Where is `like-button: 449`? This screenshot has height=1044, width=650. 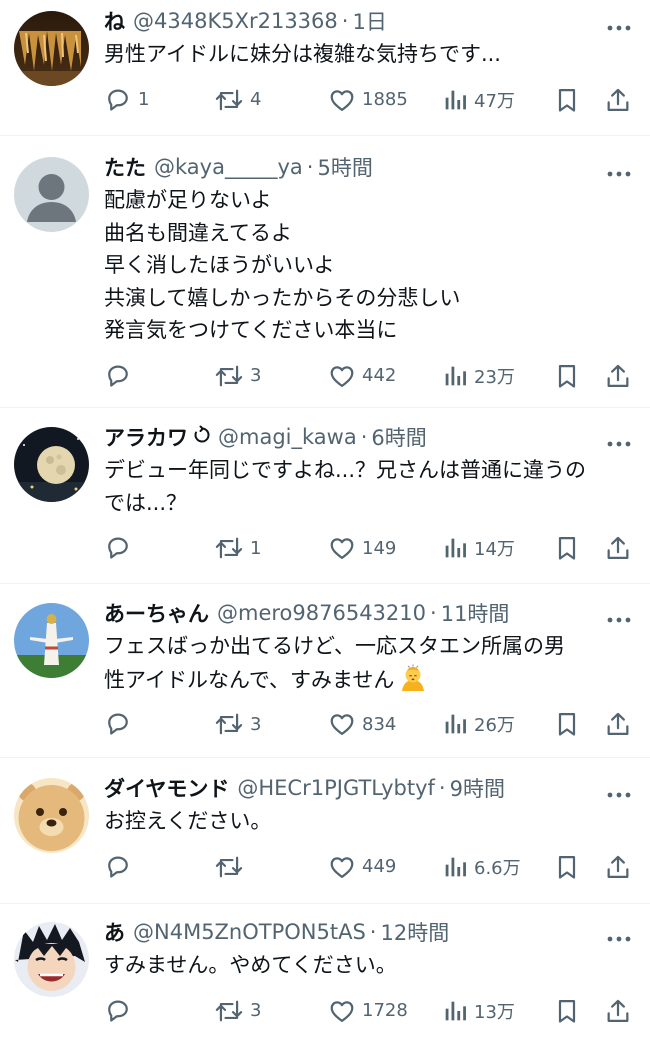
like-button: 449 is located at coordinates (362, 867).